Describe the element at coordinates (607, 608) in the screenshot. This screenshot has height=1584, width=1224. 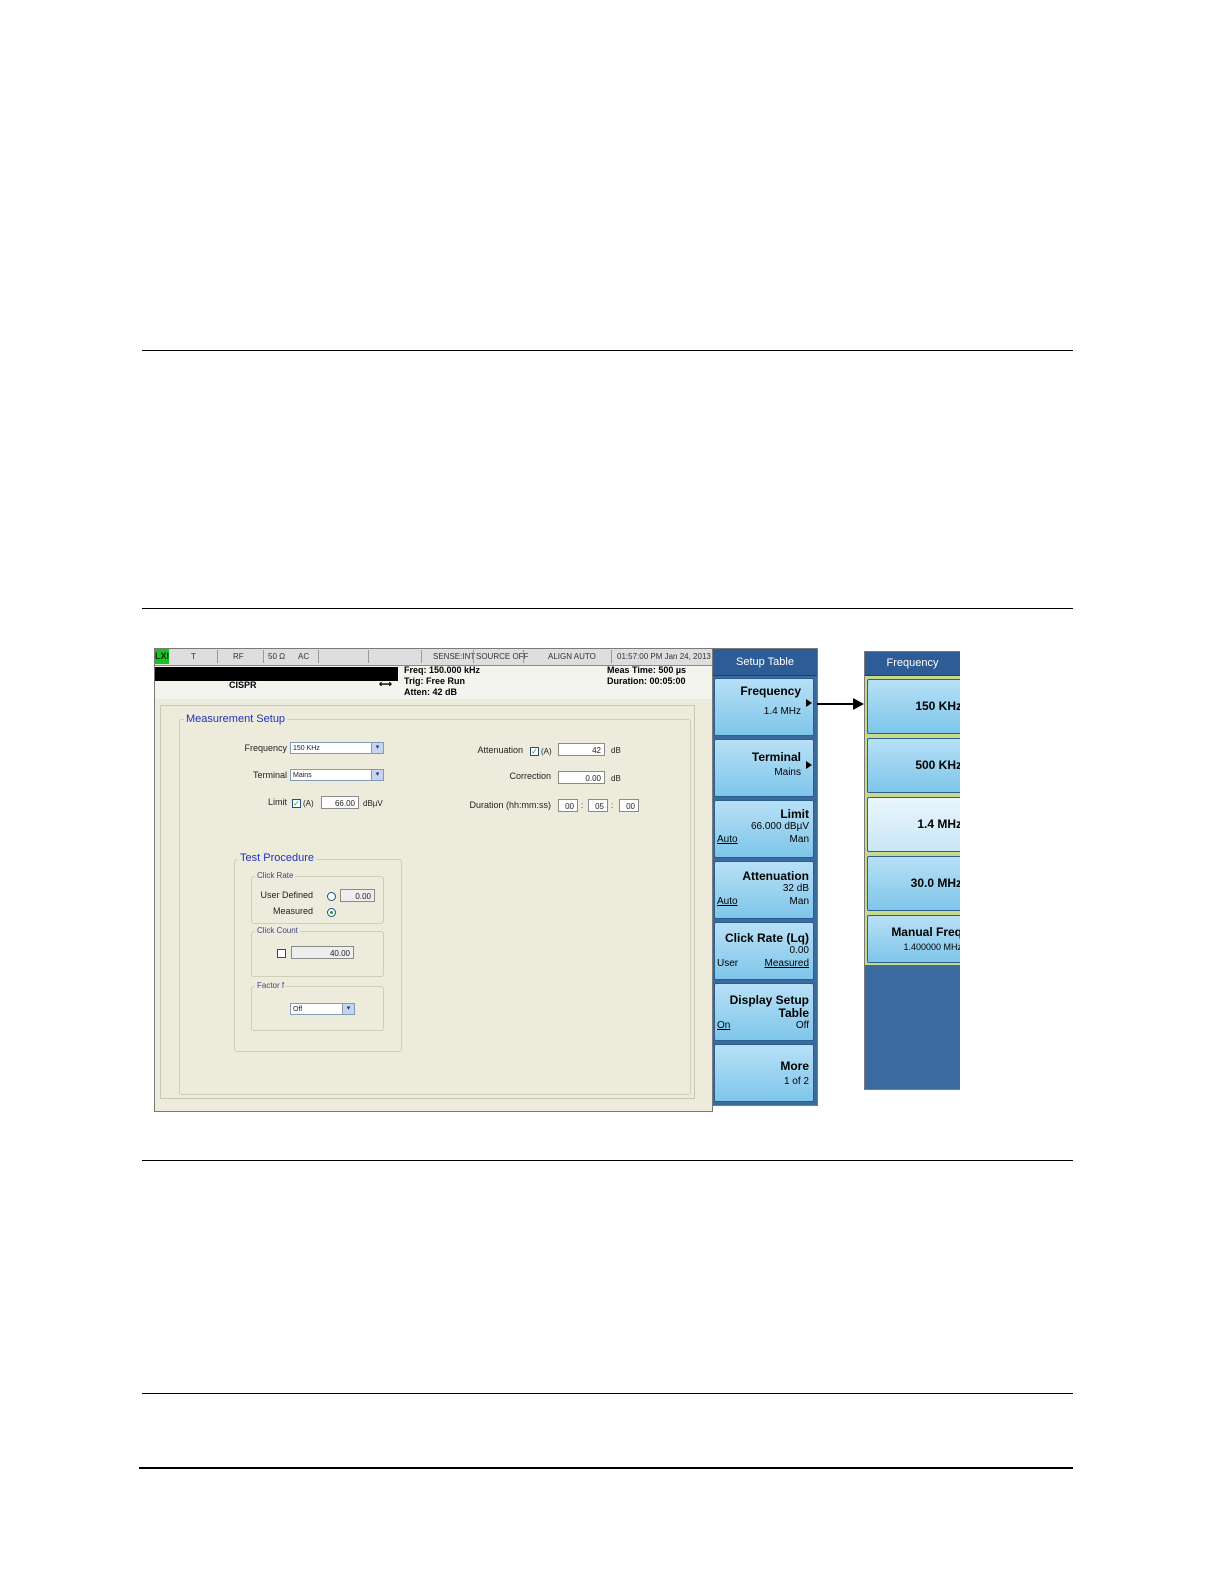
I see `page-rule-upper` at that location.